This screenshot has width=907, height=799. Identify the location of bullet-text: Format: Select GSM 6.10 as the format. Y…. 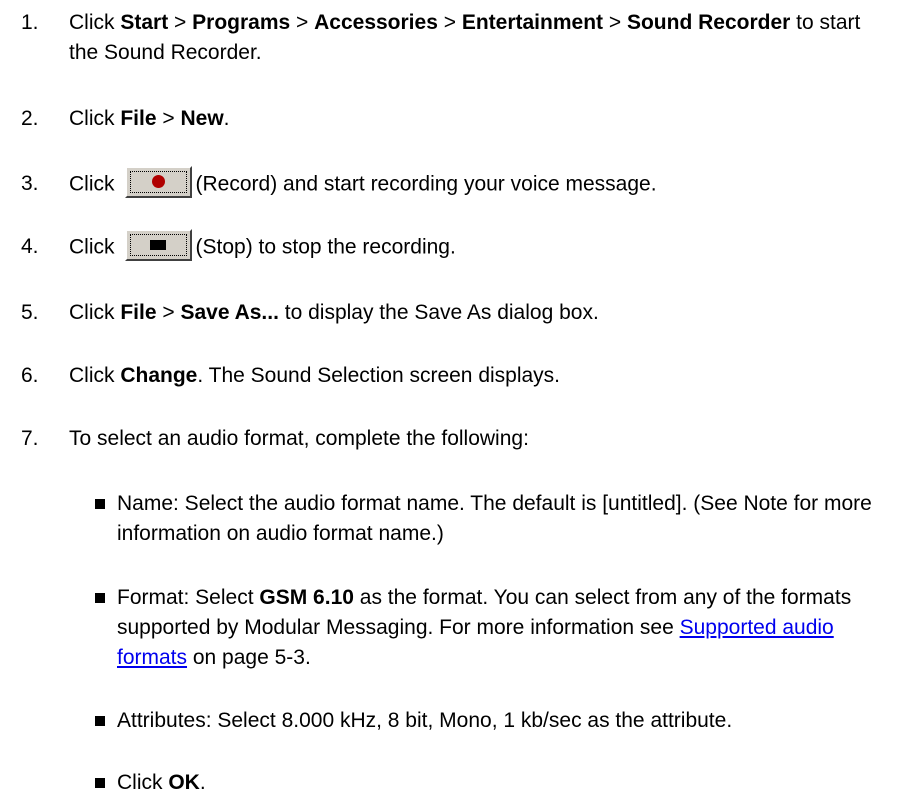
(484, 627).